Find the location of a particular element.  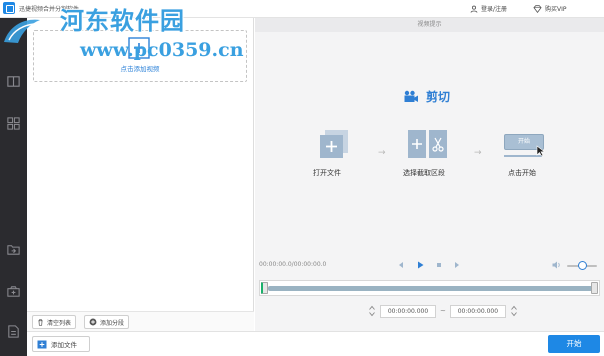

trash-icon is located at coordinates (40, 322).